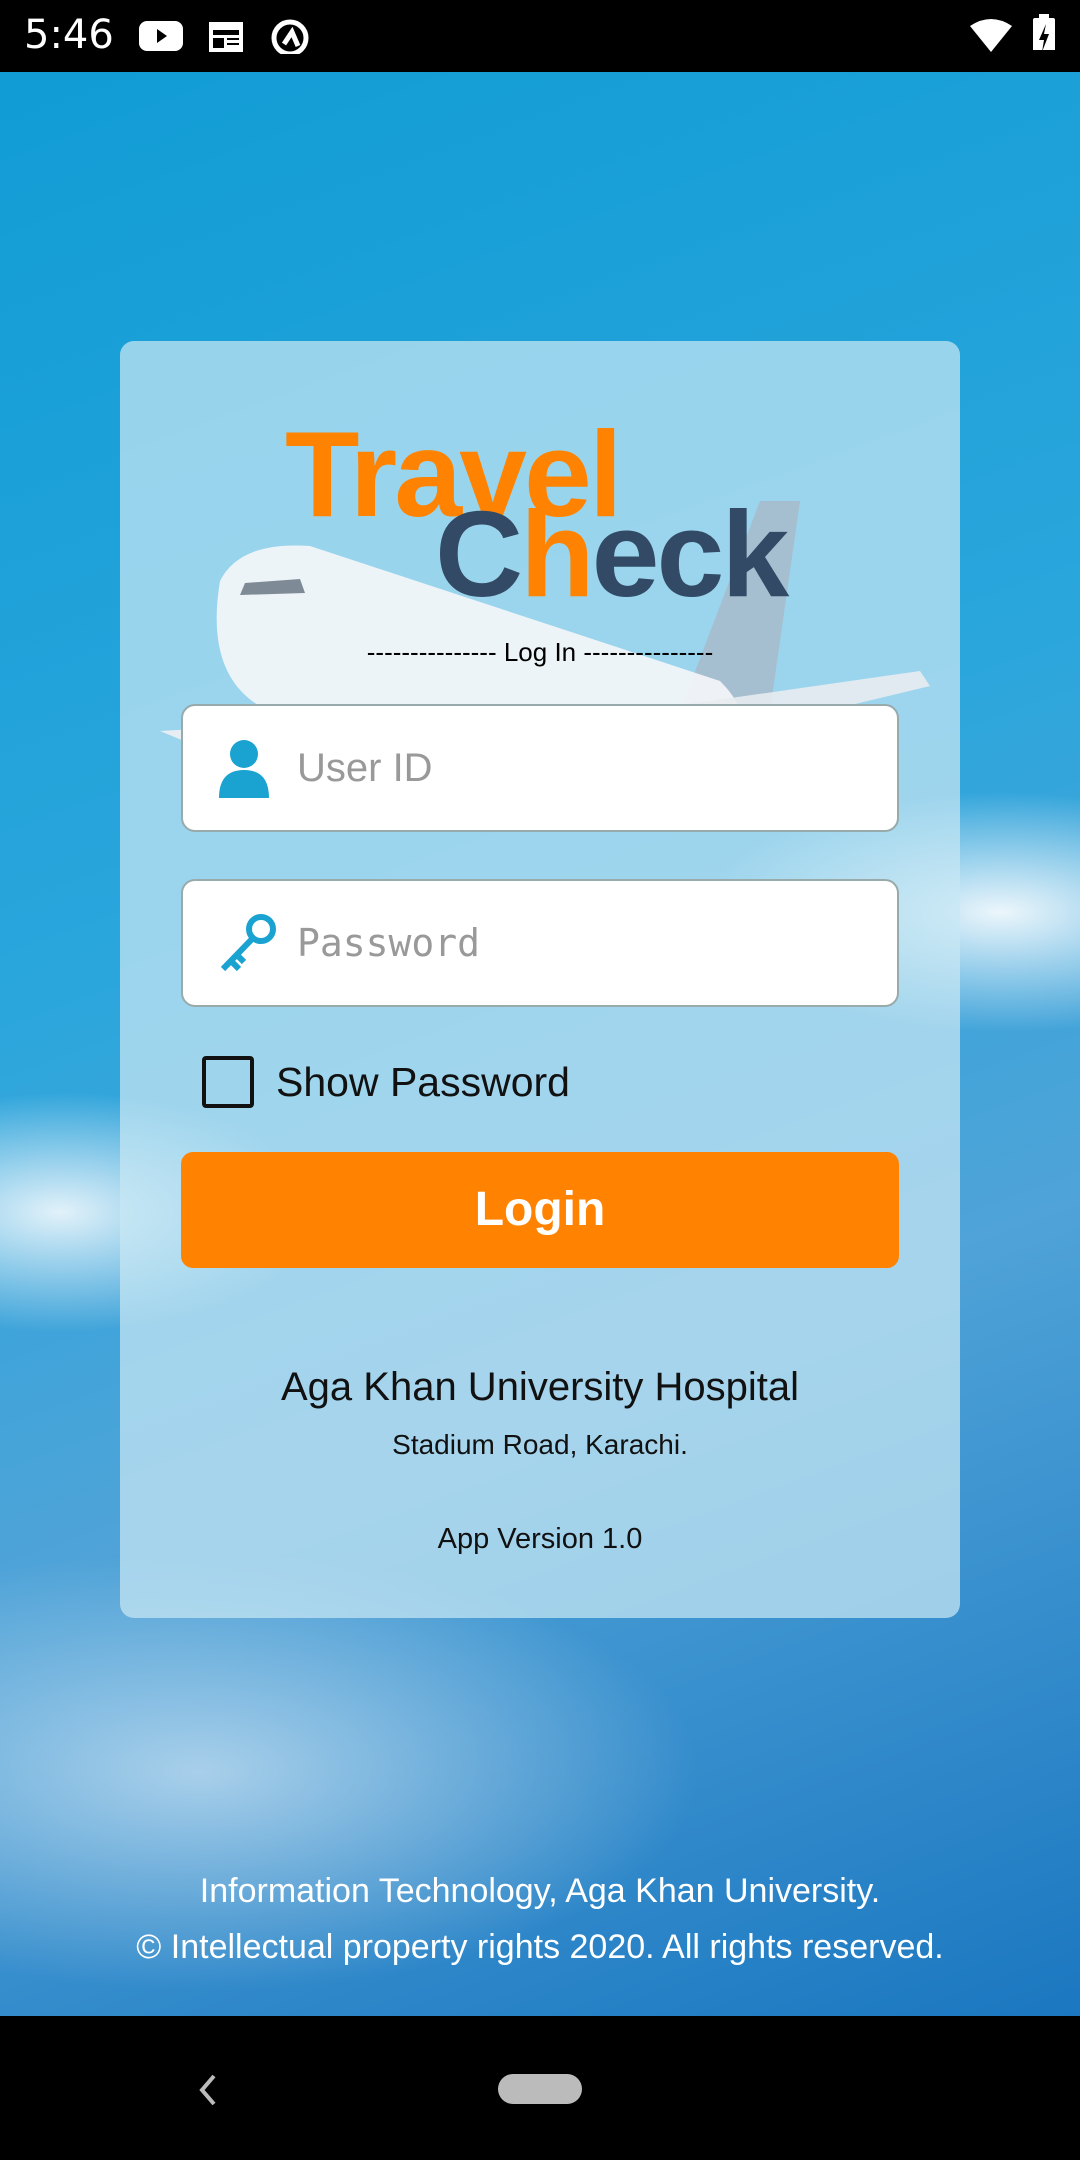 This screenshot has width=1080, height=2160. What do you see at coordinates (69, 35) in the screenshot?
I see `clock: 5:46` at bounding box center [69, 35].